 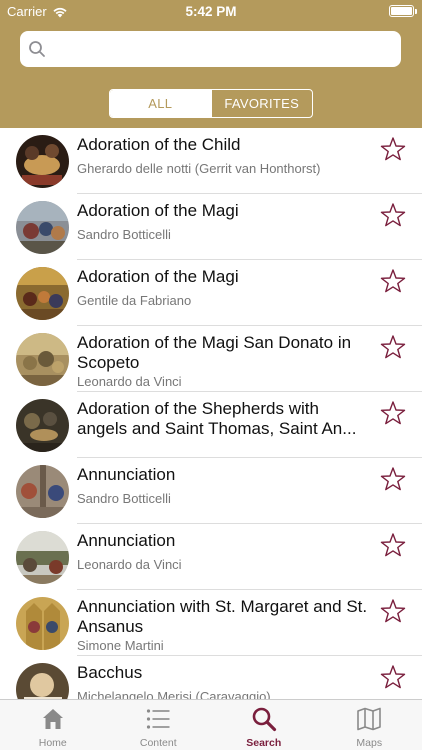 I want to click on map-icon, so click(x=369, y=719).